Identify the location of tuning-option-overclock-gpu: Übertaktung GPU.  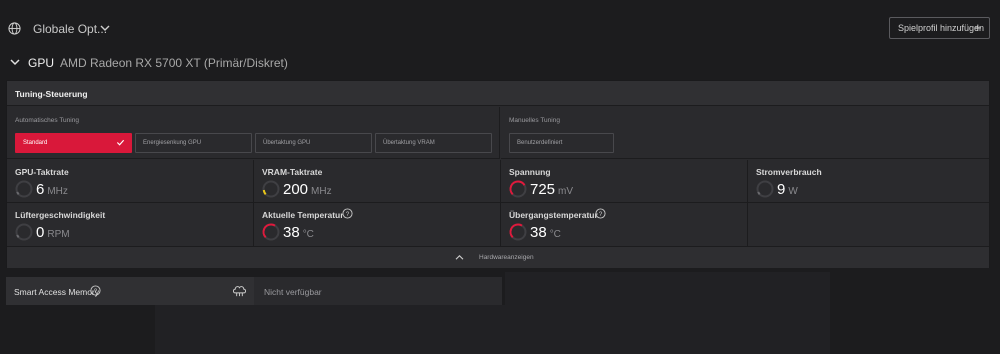
(313, 143).